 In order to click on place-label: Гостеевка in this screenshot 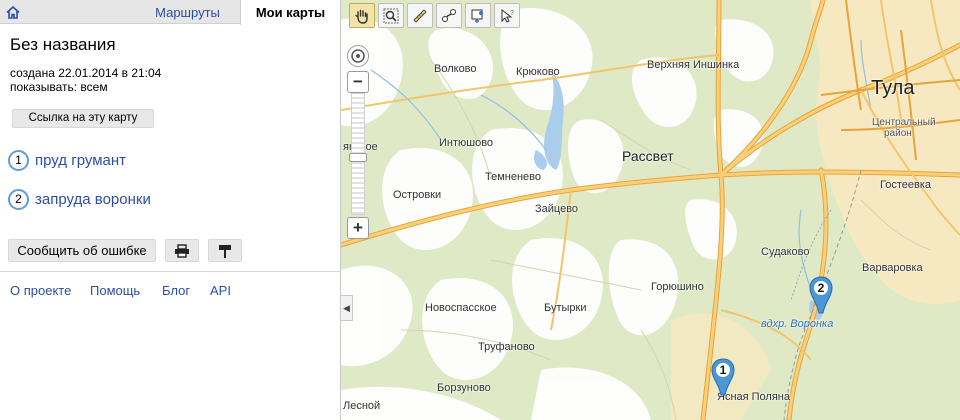, I will do `click(906, 185)`.